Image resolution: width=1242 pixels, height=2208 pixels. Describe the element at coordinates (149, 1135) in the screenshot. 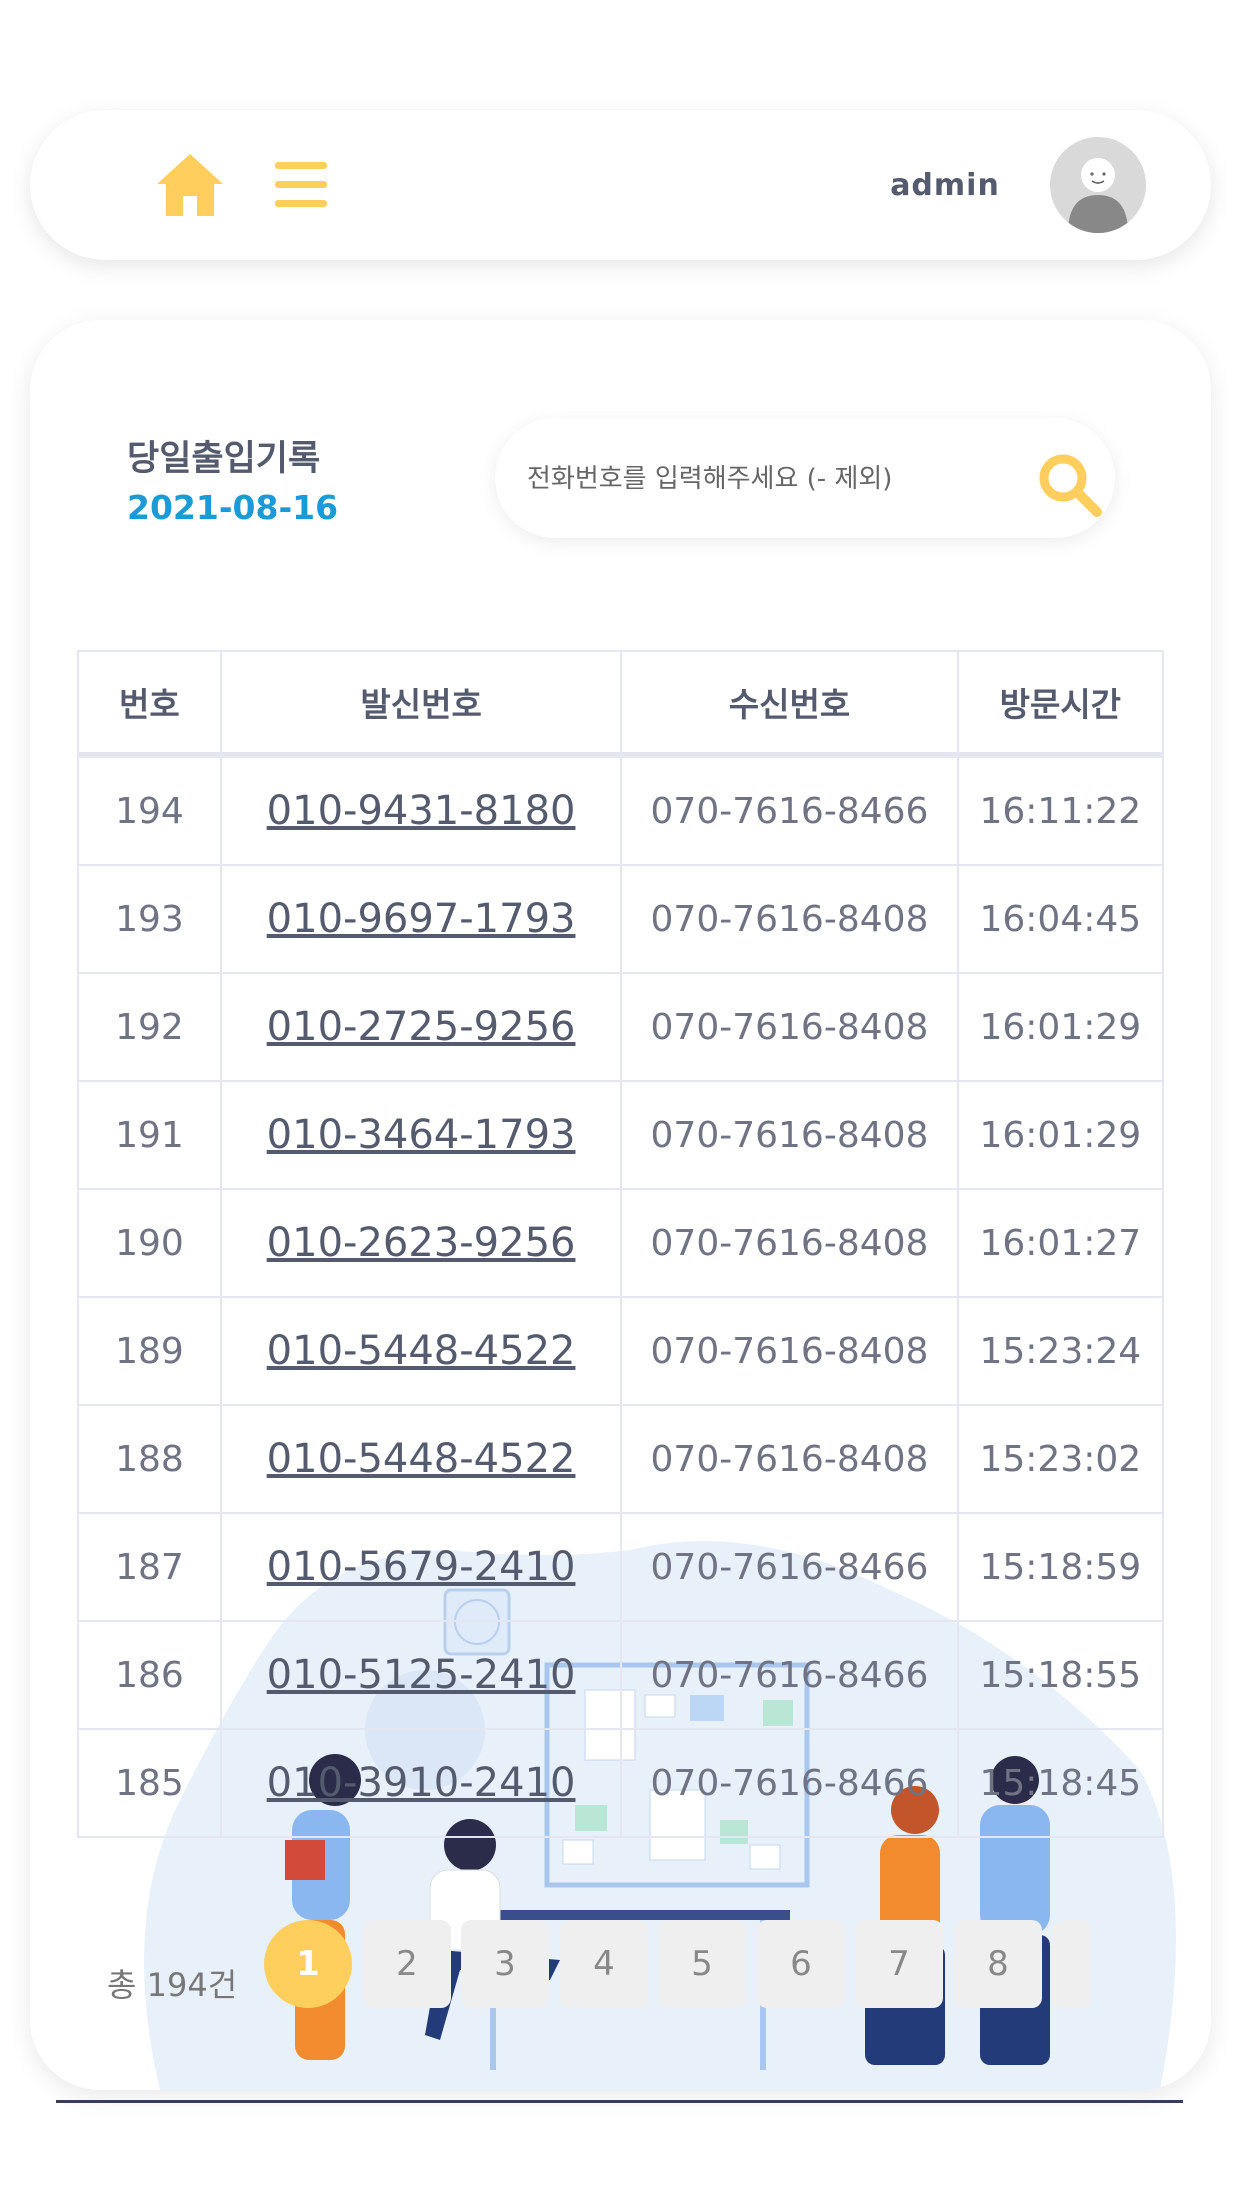

I see `row-num: 191` at that location.